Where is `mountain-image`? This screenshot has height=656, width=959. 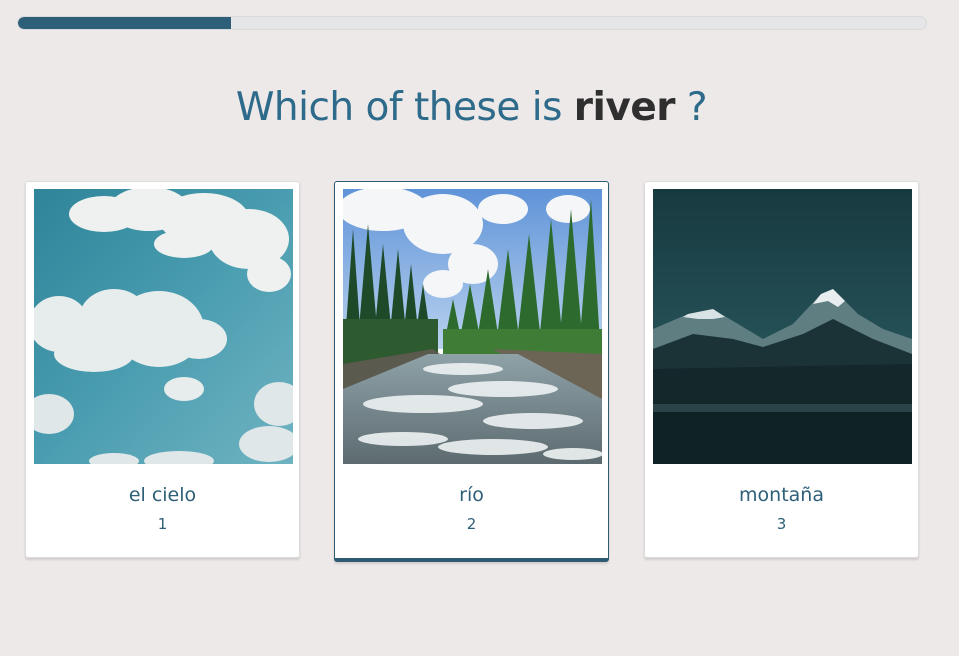
mountain-image is located at coordinates (782, 326).